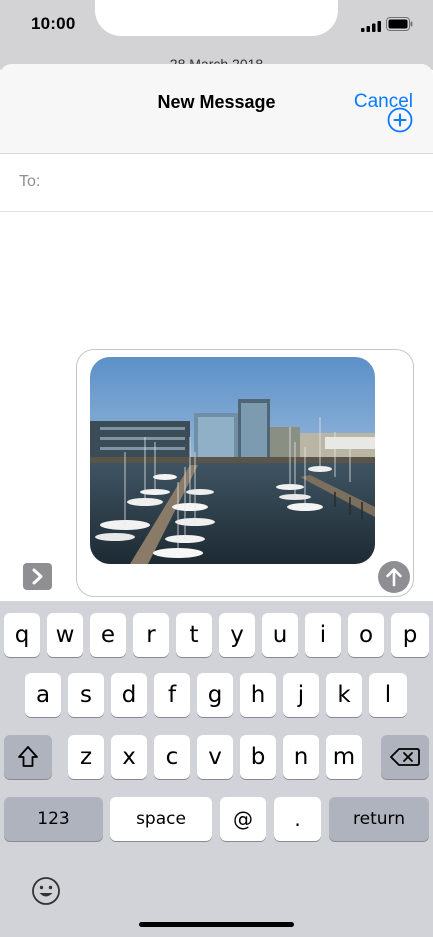  Describe the element at coordinates (216, 924) in the screenshot. I see `home-indicator` at that location.